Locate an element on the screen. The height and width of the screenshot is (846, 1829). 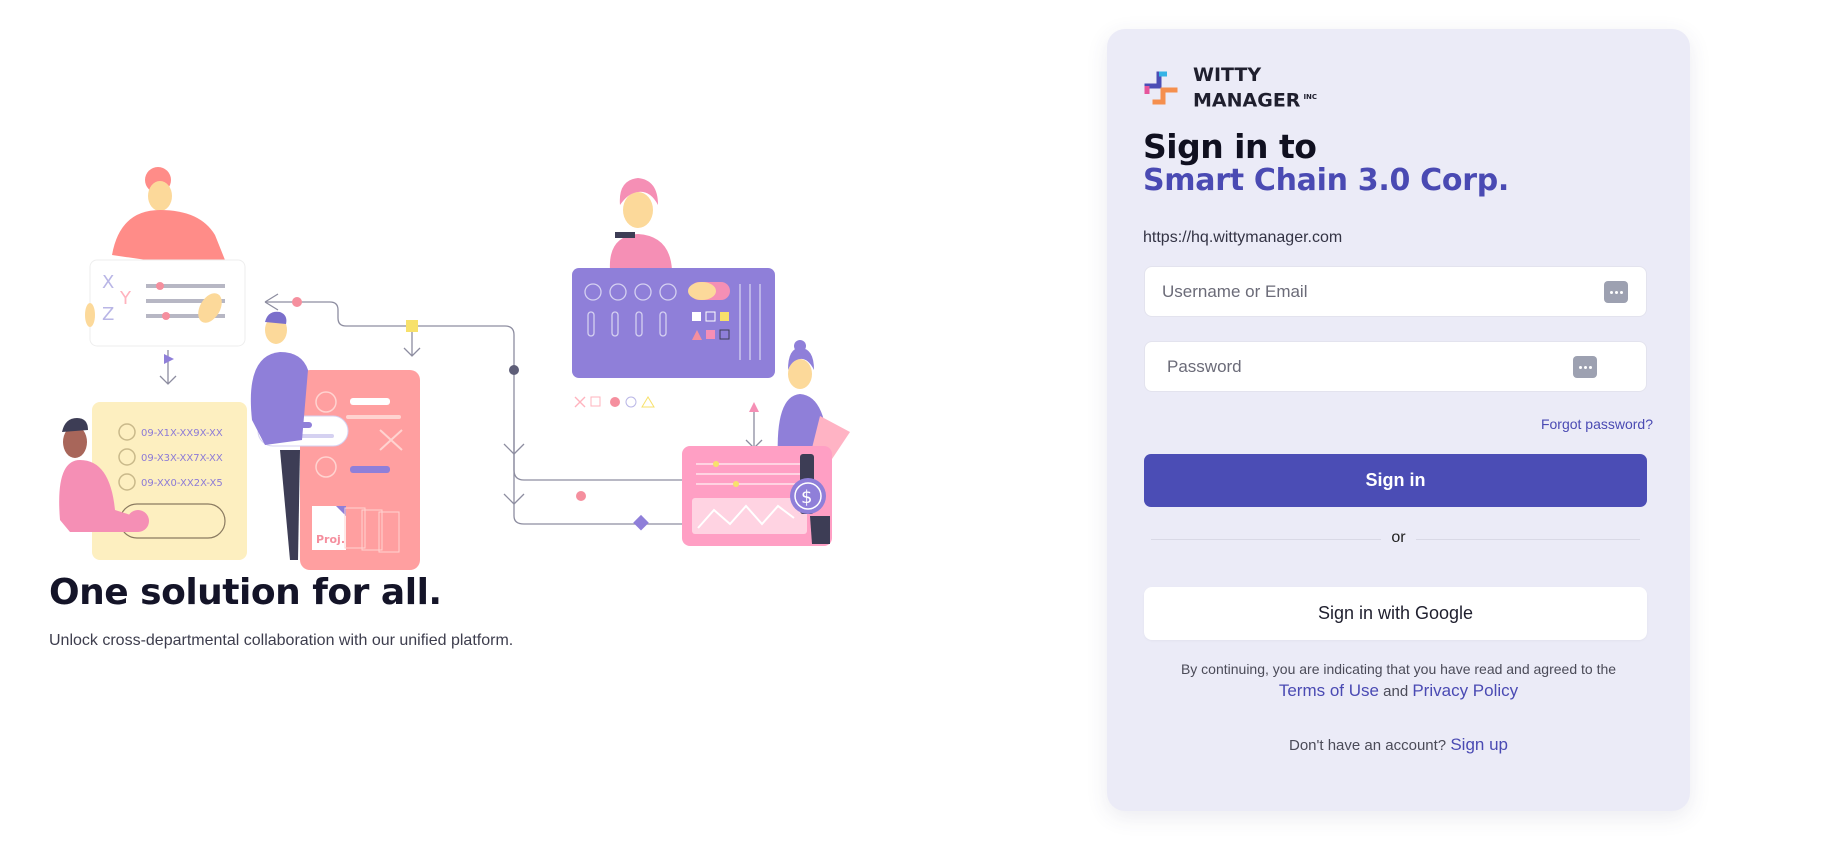
password-field is located at coordinates (1395, 366).